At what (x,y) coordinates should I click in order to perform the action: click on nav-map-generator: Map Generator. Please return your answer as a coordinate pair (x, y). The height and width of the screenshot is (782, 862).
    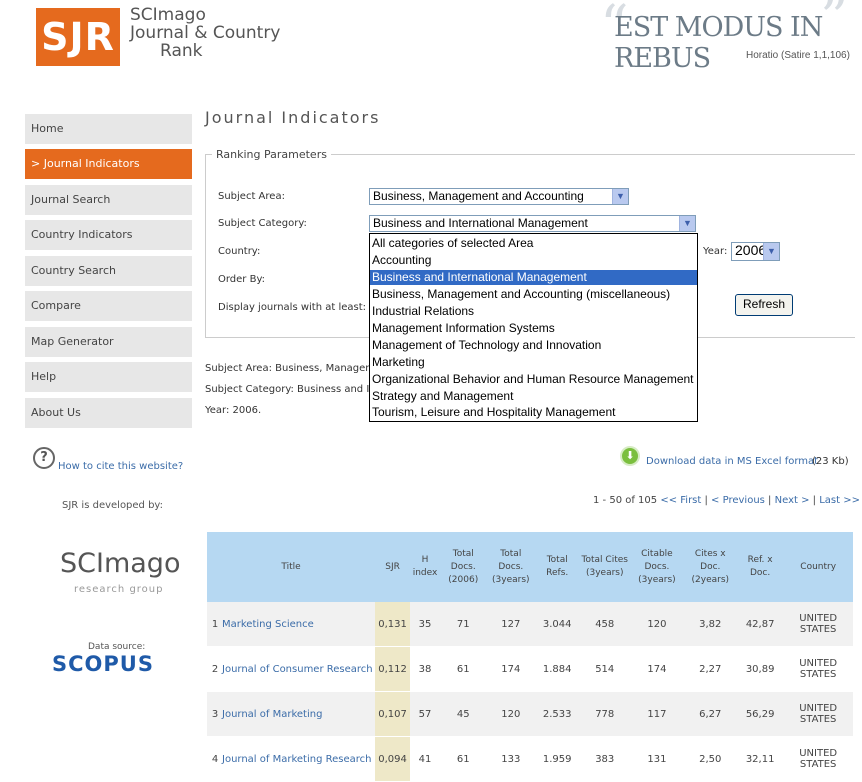
    Looking at the image, I should click on (108, 342).